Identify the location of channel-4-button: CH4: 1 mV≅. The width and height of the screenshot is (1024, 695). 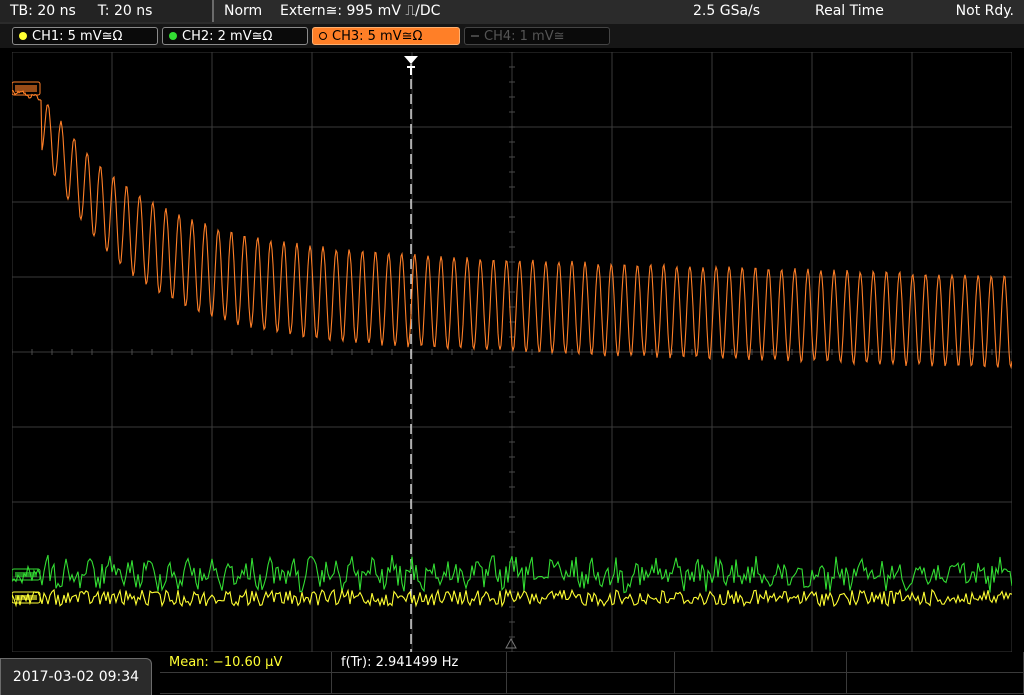
(537, 36).